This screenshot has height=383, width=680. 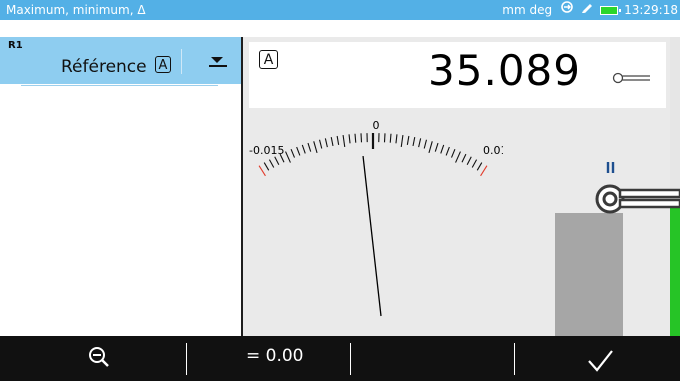 I want to click on reference-label: Référence, so click(x=104, y=67).